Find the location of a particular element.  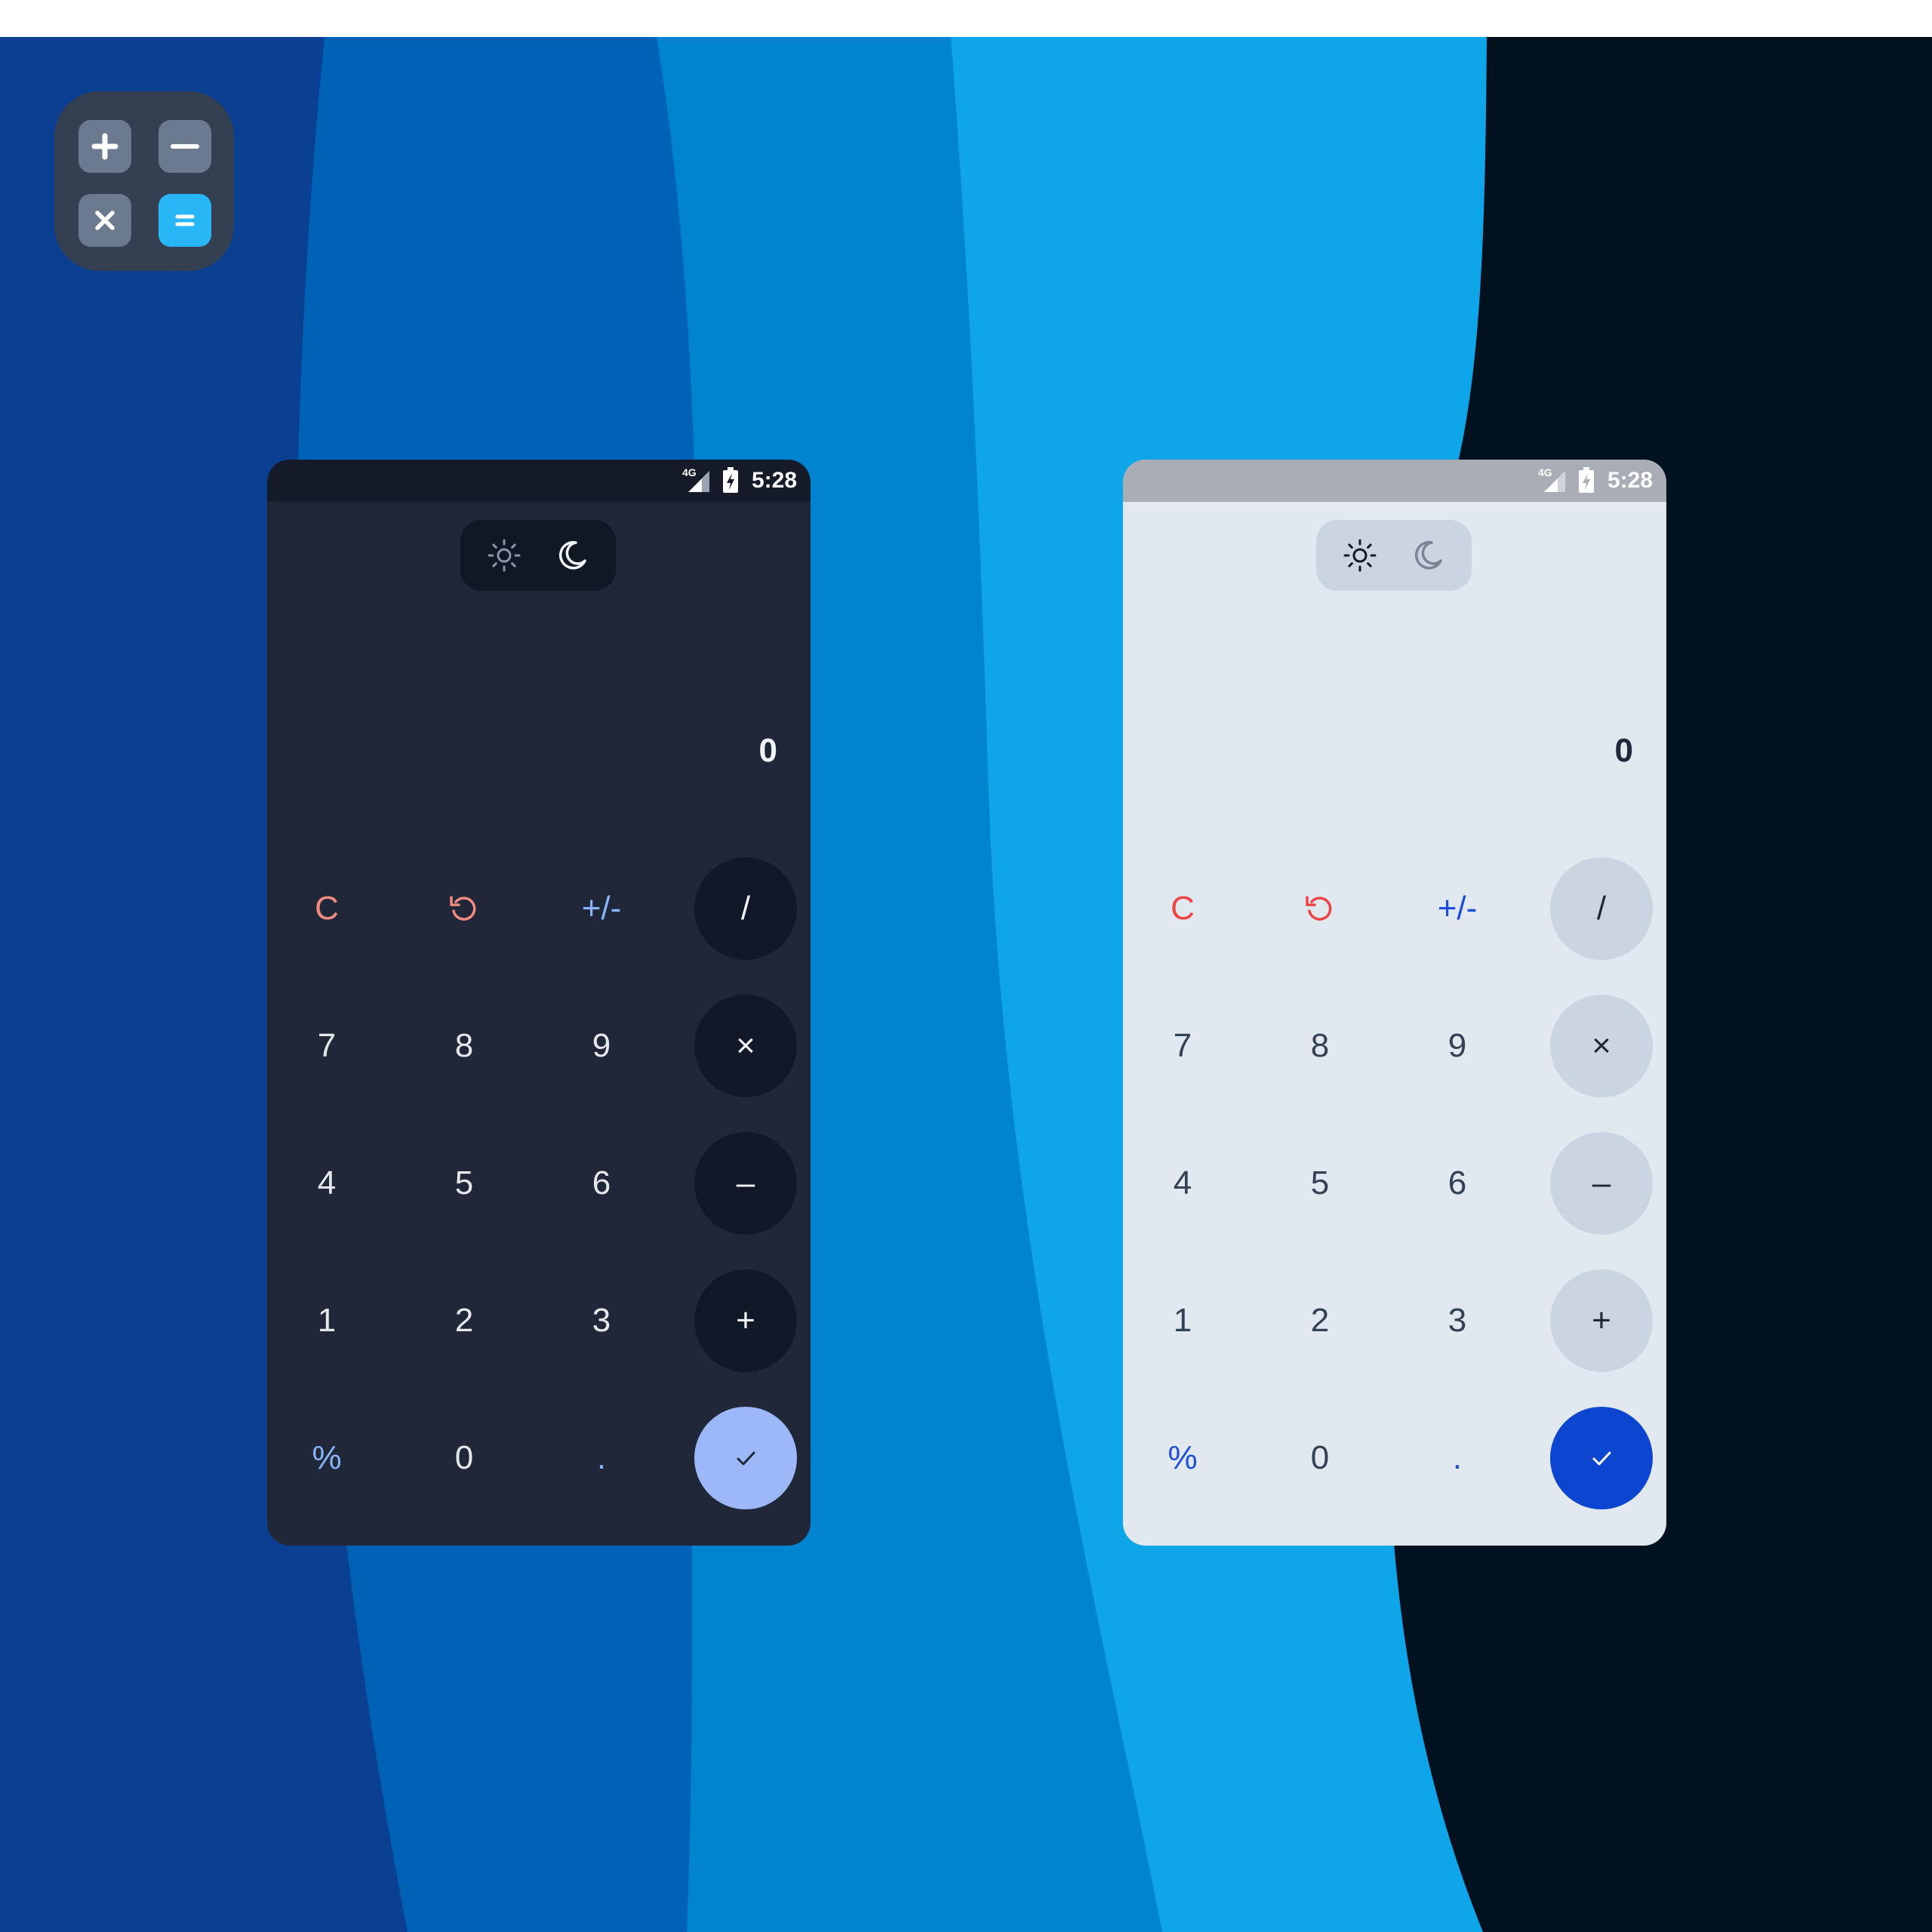

plus-icon is located at coordinates (104, 146).